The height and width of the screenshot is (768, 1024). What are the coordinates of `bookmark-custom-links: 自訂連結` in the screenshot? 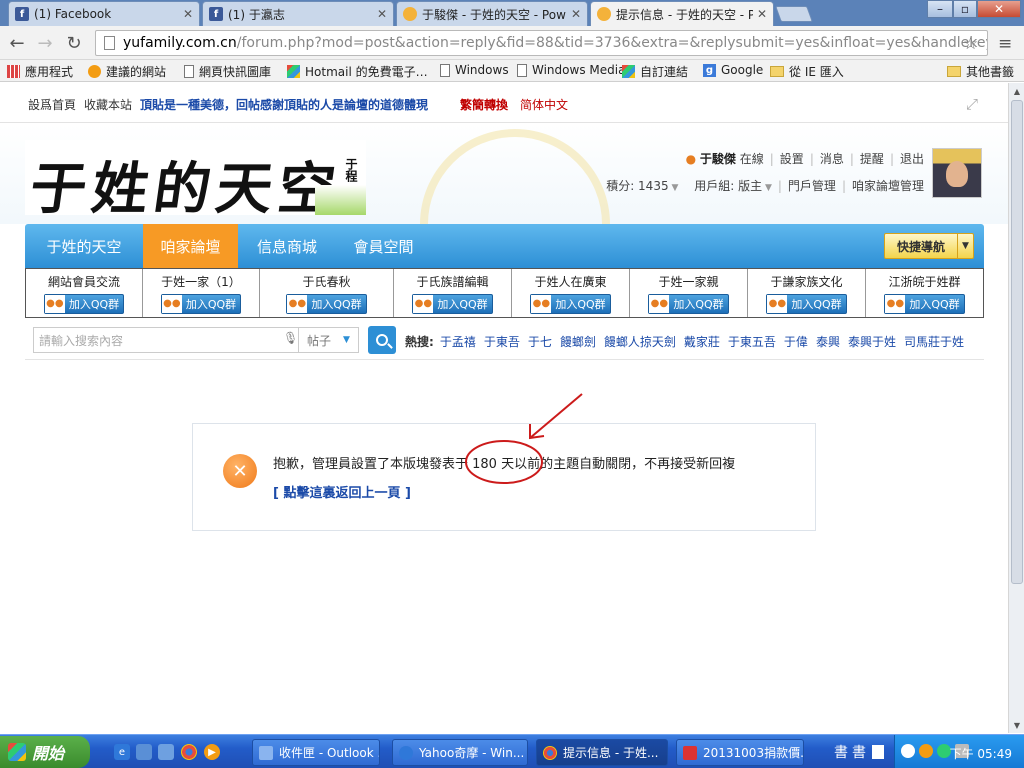 It's located at (655, 71).